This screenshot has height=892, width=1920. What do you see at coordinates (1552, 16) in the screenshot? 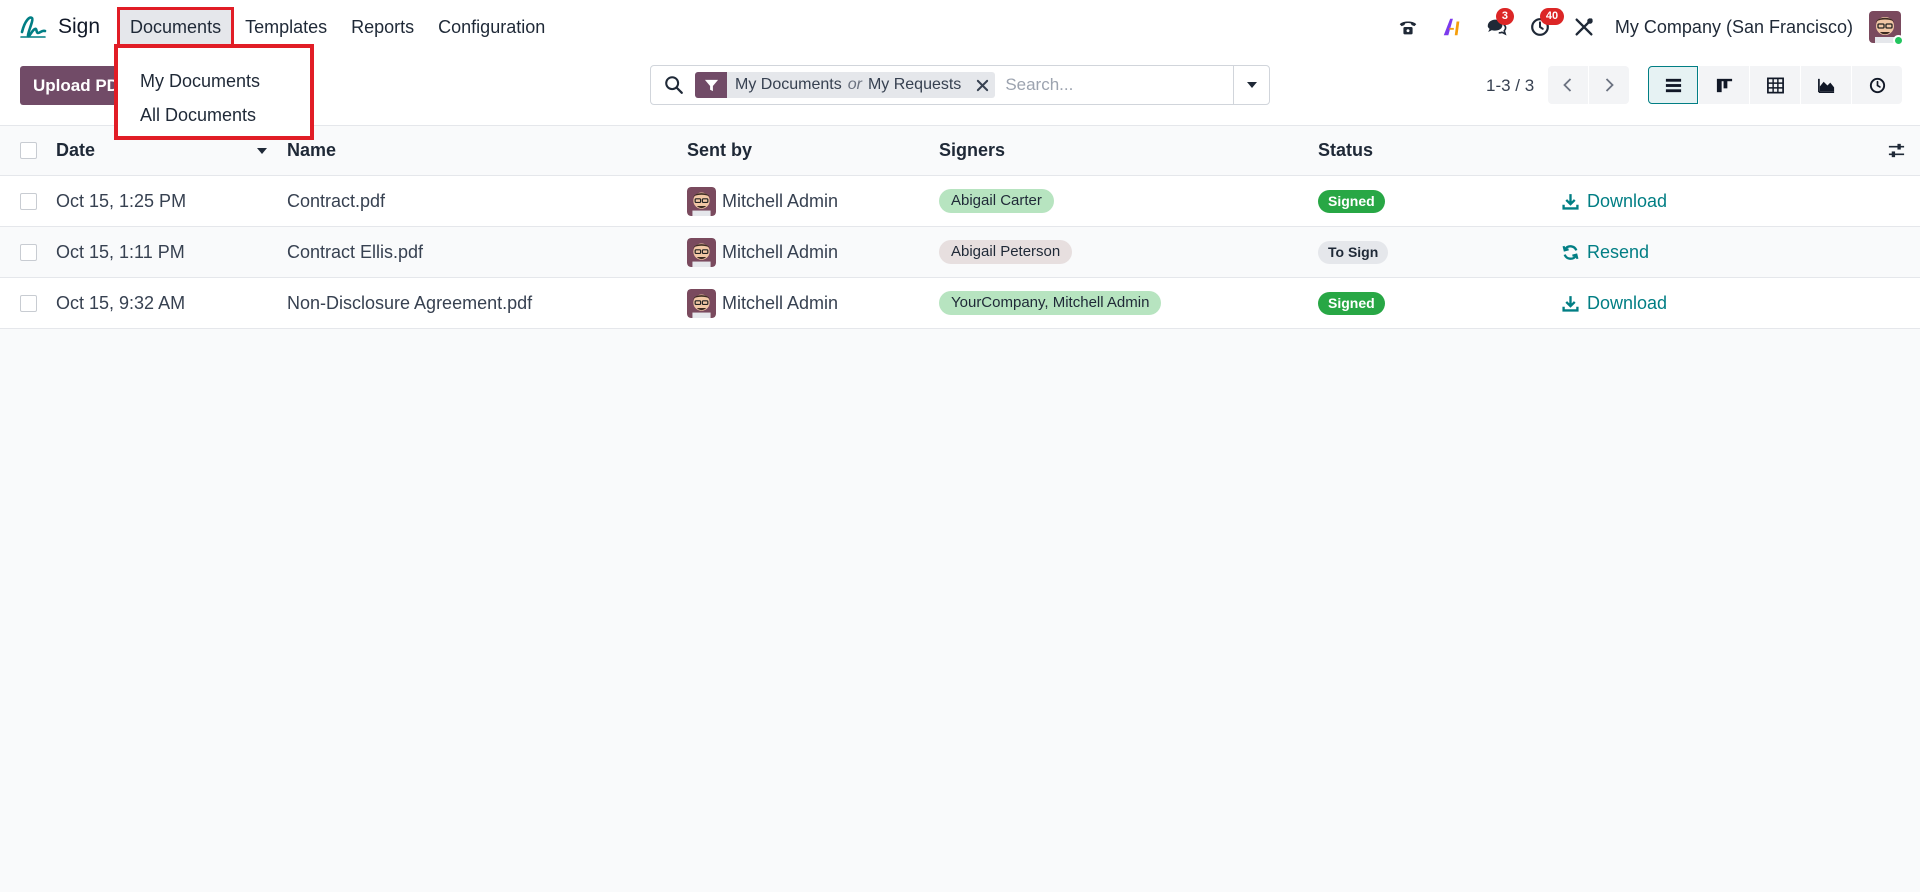
I see `activities-badge: 40` at bounding box center [1552, 16].